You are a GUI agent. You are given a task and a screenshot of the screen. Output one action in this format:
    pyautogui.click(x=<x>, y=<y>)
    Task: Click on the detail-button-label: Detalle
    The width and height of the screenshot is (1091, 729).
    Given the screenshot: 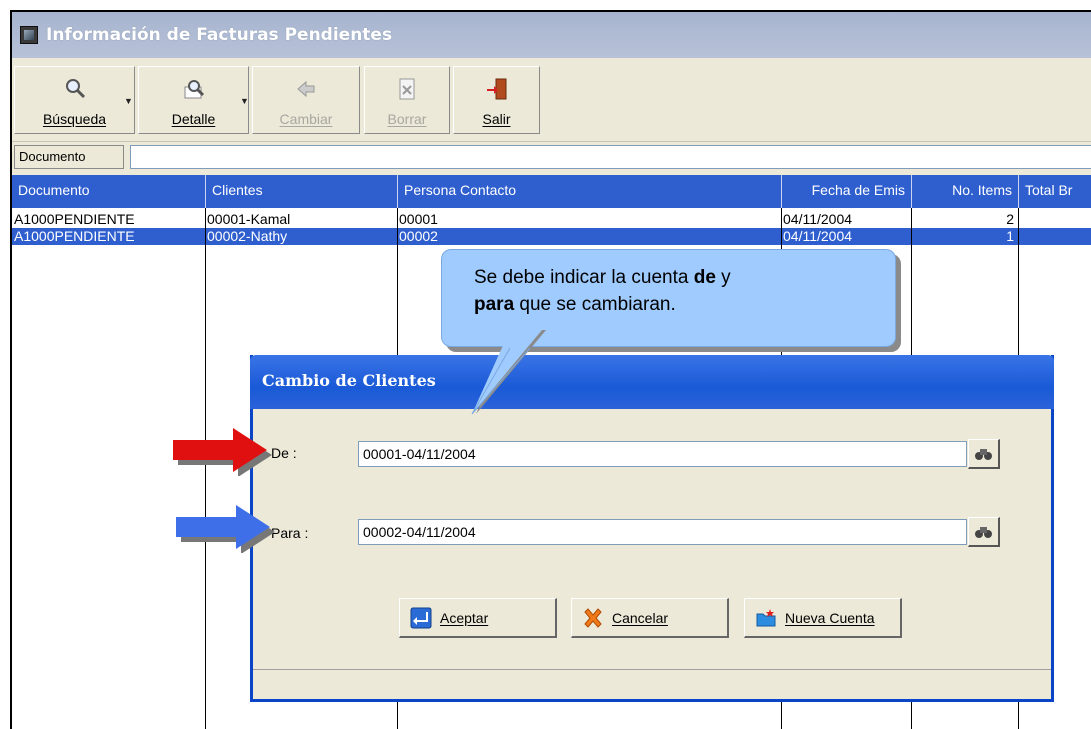 What is the action you would take?
    pyautogui.click(x=193, y=119)
    